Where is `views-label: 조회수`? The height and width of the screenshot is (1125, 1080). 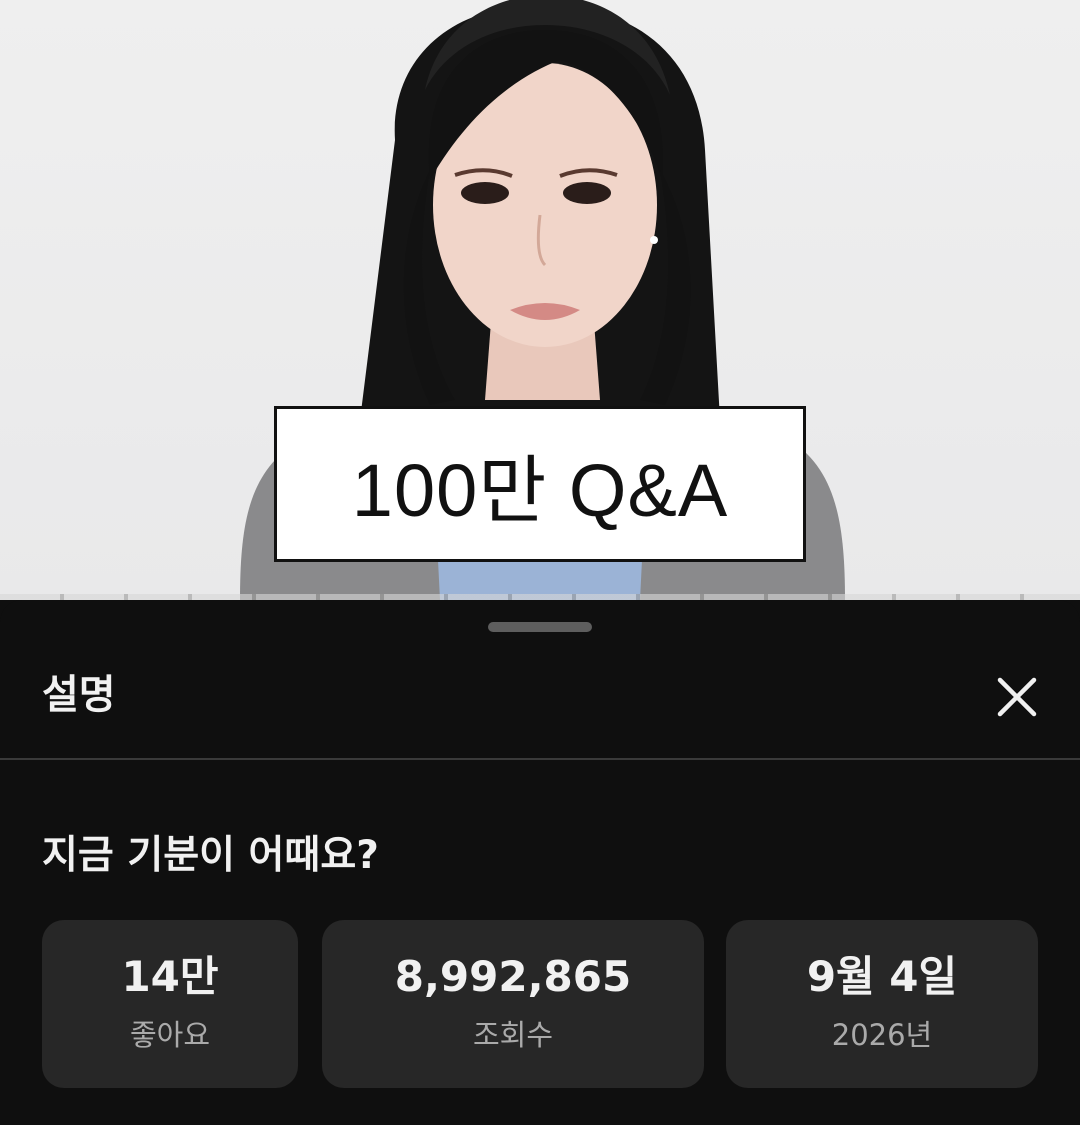
views-label: 조회수 is located at coordinates (513, 1035).